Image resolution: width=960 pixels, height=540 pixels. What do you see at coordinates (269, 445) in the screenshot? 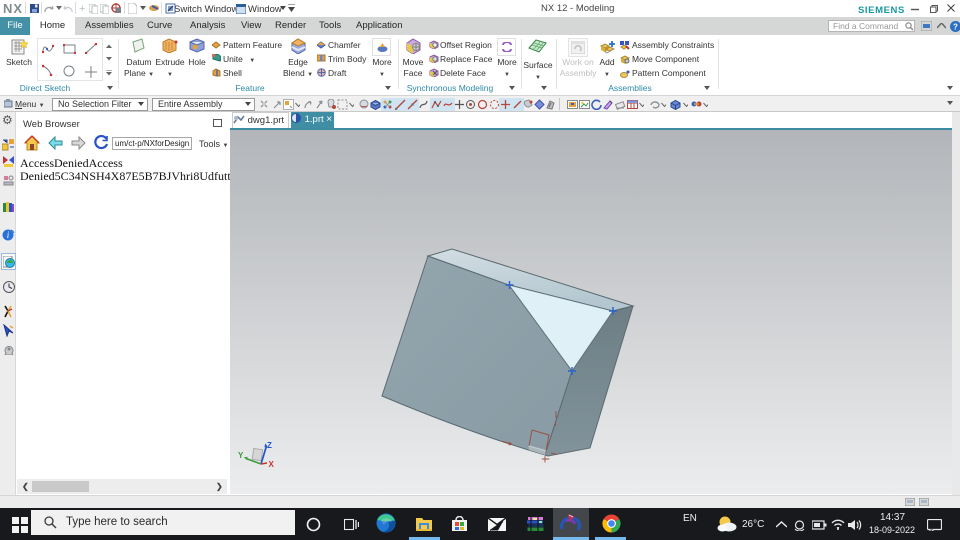
I see `svg-text: Z` at bounding box center [269, 445].